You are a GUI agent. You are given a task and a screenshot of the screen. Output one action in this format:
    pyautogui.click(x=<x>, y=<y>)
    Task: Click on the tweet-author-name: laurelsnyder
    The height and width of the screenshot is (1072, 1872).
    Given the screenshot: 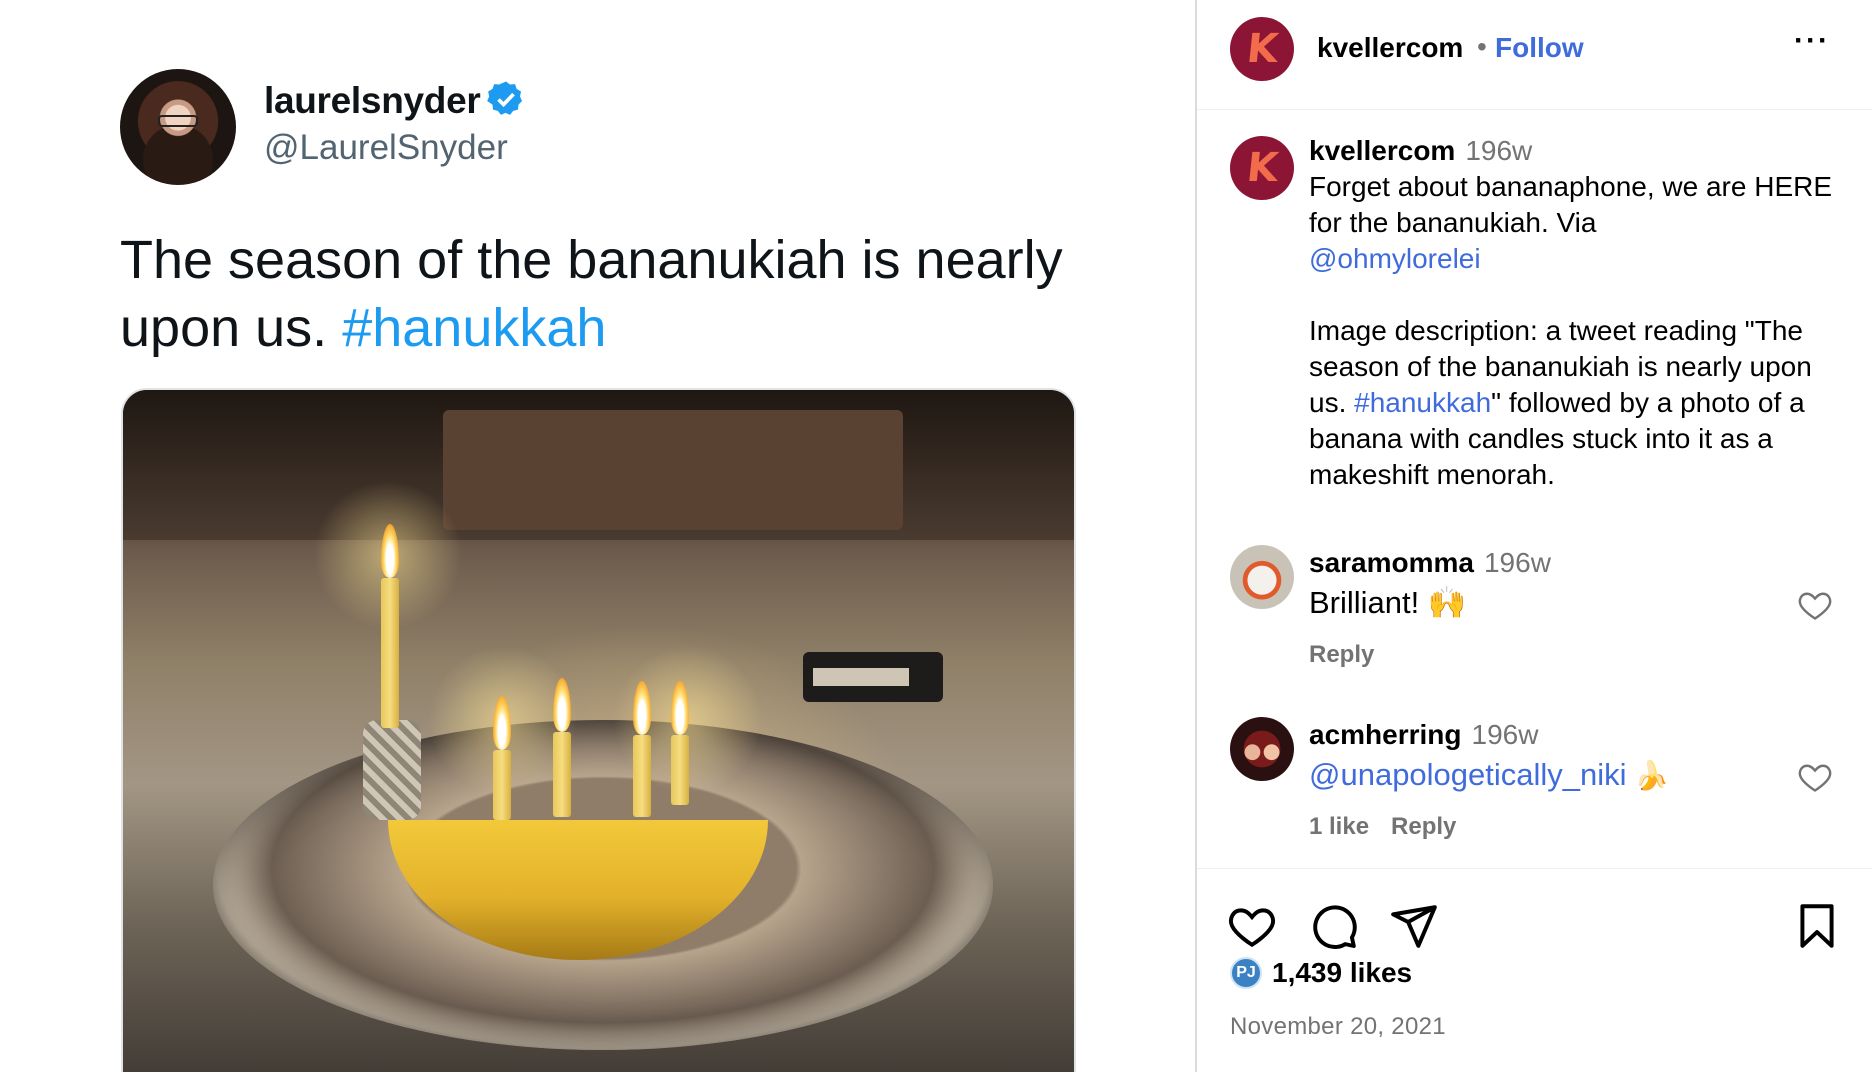 What is the action you would take?
    pyautogui.click(x=395, y=101)
    